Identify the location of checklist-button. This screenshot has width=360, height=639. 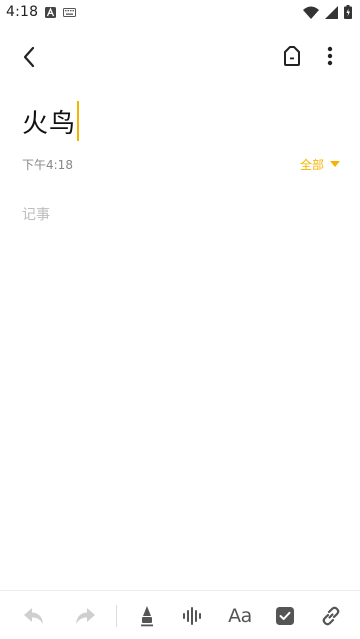
(285, 616).